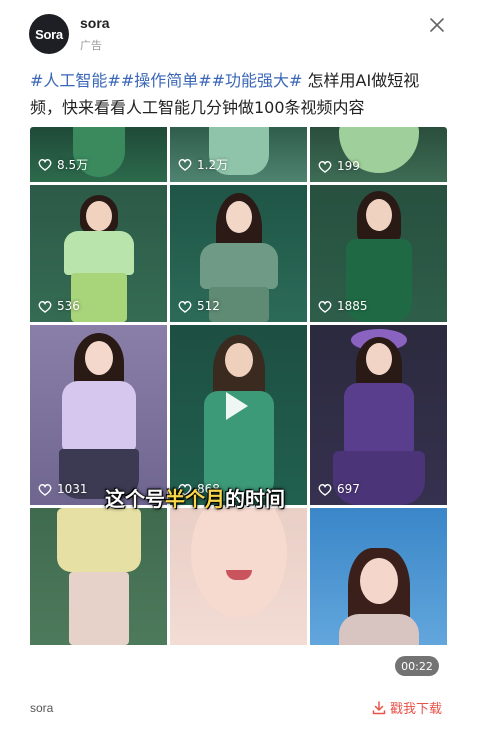 Image resolution: width=484 pixels, height=730 pixels. What do you see at coordinates (63, 489) in the screenshot?
I see `like-count: 1031` at bounding box center [63, 489].